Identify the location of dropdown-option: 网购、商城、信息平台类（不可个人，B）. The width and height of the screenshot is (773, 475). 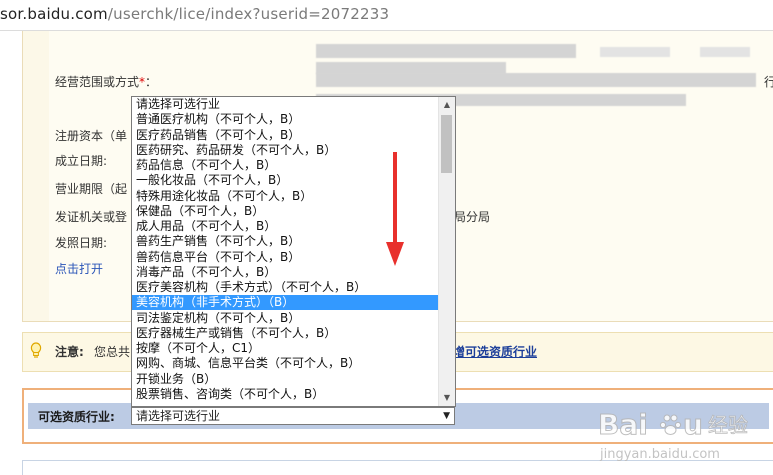
(286, 363).